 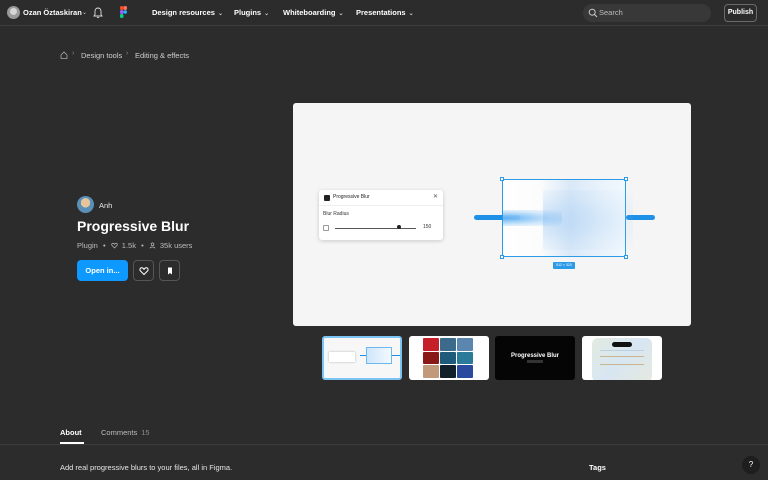 I want to click on publish-button: Publish, so click(x=740, y=13).